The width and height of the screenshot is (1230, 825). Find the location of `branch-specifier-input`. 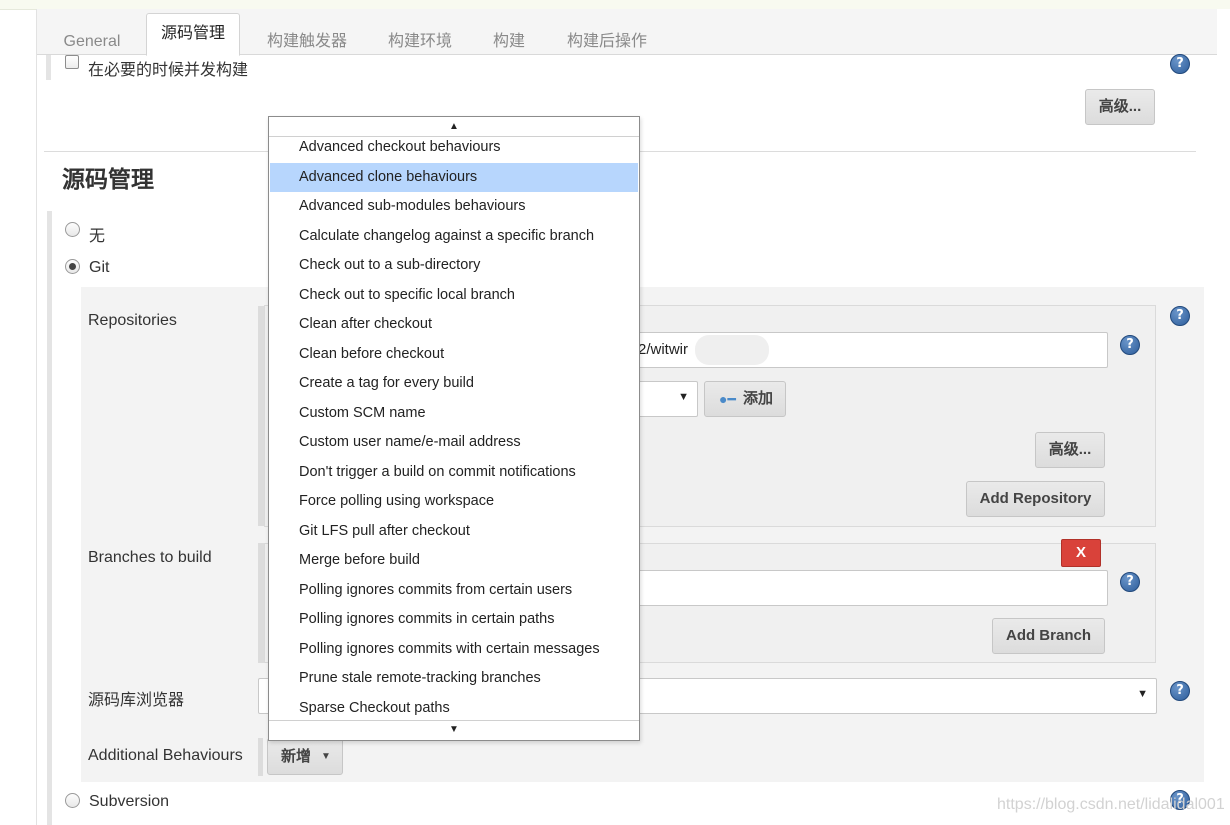

branch-specifier-input is located at coordinates (864, 588).